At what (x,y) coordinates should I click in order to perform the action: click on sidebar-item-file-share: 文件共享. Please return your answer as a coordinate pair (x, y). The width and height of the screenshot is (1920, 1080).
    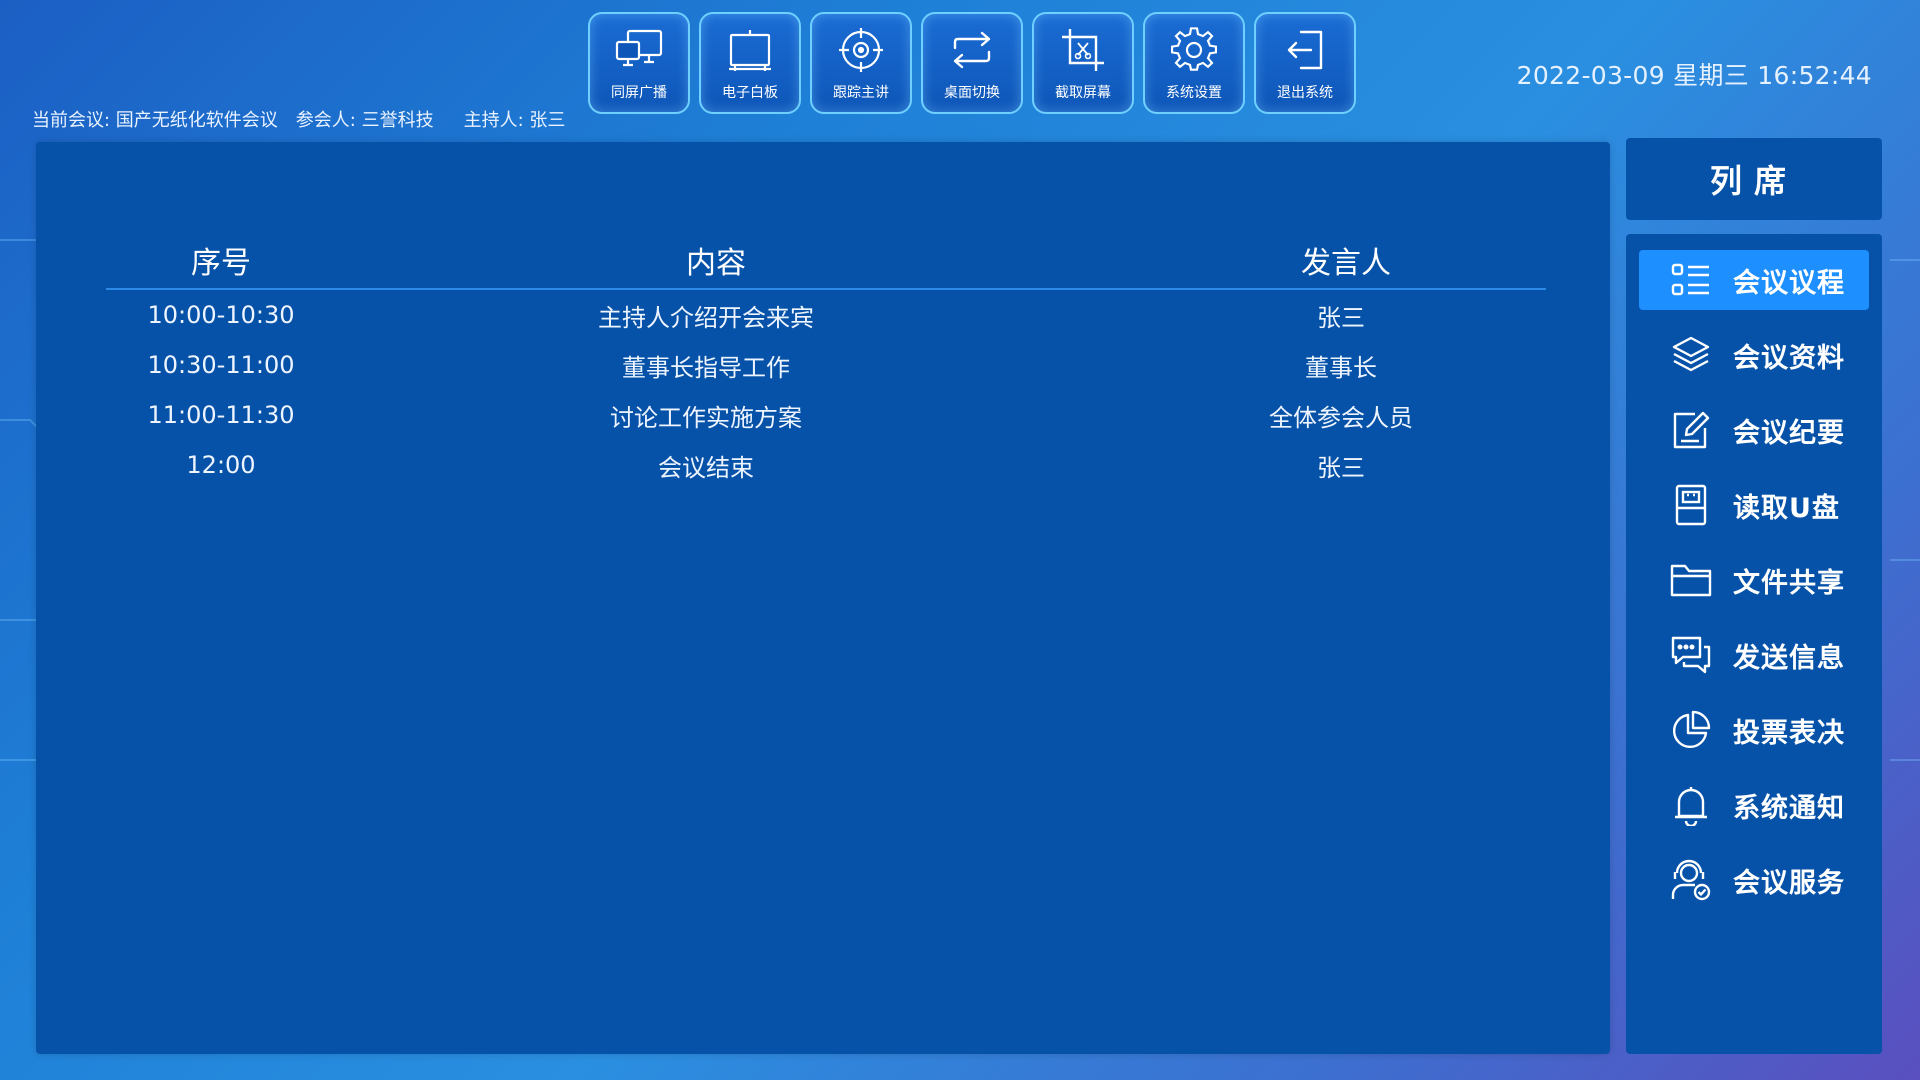
    Looking at the image, I should click on (1754, 580).